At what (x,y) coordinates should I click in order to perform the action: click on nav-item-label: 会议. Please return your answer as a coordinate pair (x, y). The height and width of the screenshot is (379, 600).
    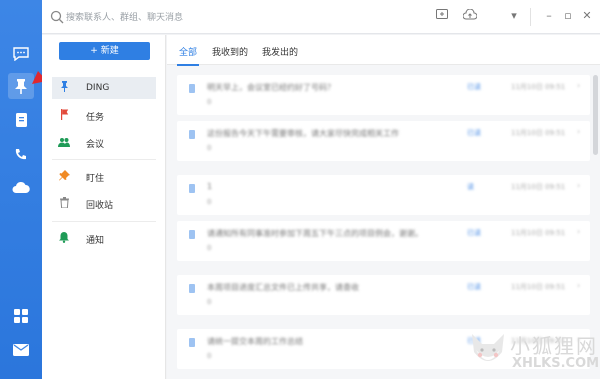
    Looking at the image, I should click on (95, 144).